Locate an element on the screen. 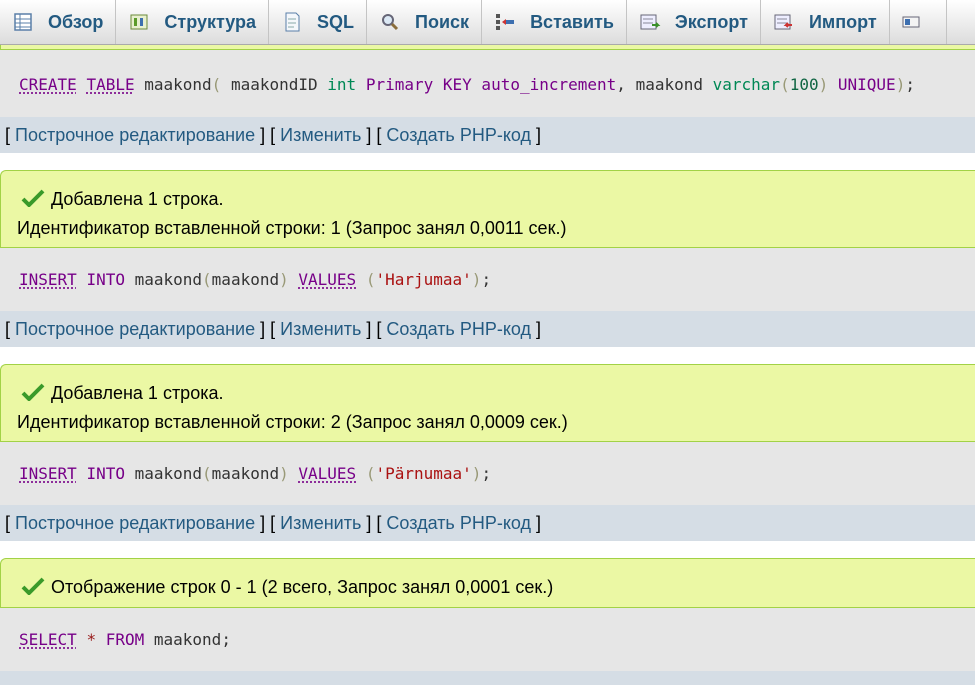 The width and height of the screenshot is (975, 685). tab-browse: Обзор is located at coordinates (58, 22).